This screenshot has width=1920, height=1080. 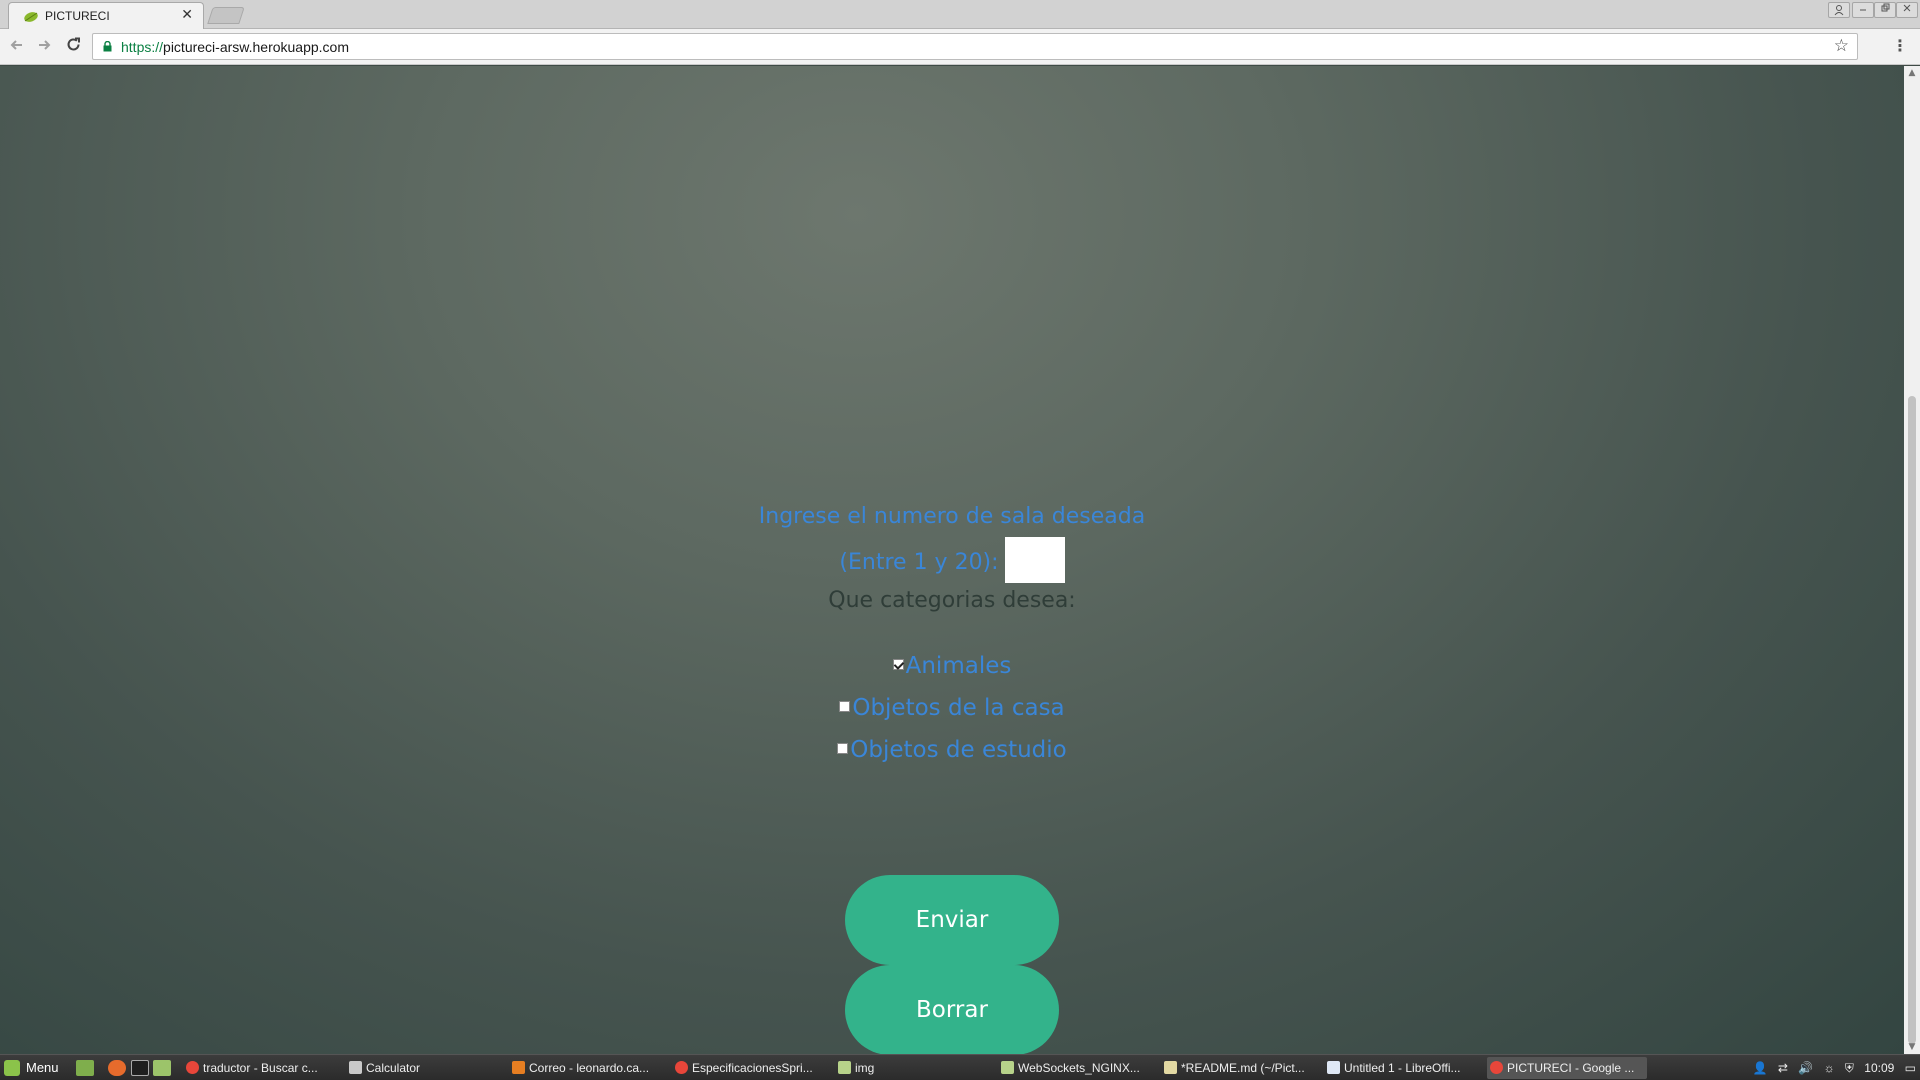 I want to click on room-range-row: (Entre 1 y 20):, so click(x=952, y=561).